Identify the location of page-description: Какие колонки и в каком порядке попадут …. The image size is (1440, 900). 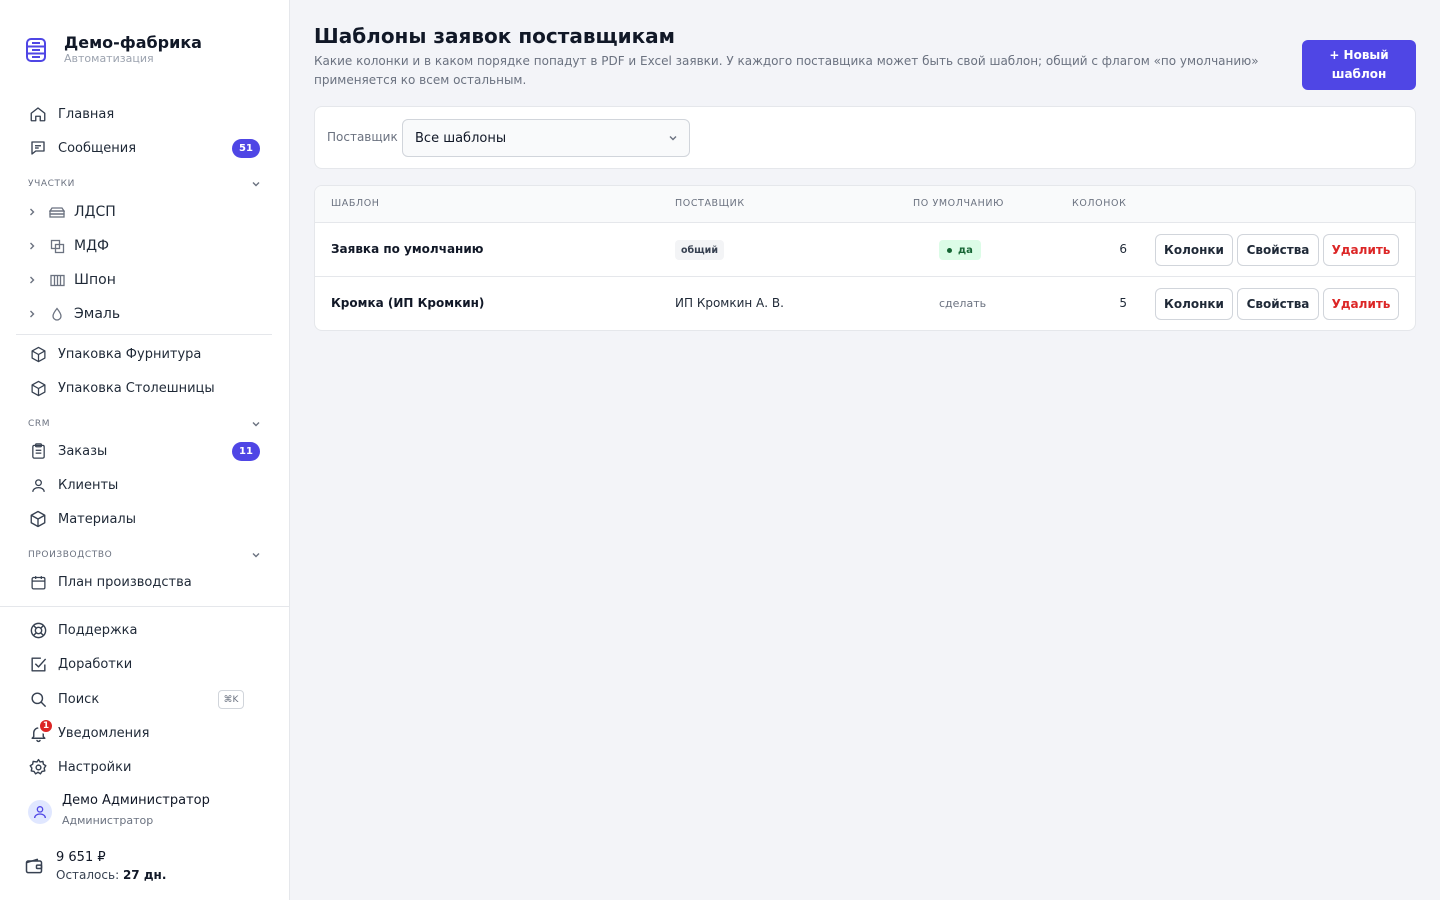
(786, 70).